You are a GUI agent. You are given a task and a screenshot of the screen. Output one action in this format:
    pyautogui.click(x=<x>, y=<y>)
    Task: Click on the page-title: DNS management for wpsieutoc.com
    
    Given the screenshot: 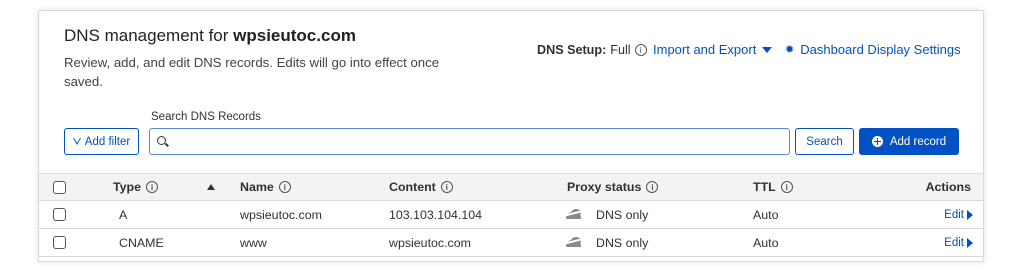 What is the action you would take?
    pyautogui.click(x=254, y=36)
    